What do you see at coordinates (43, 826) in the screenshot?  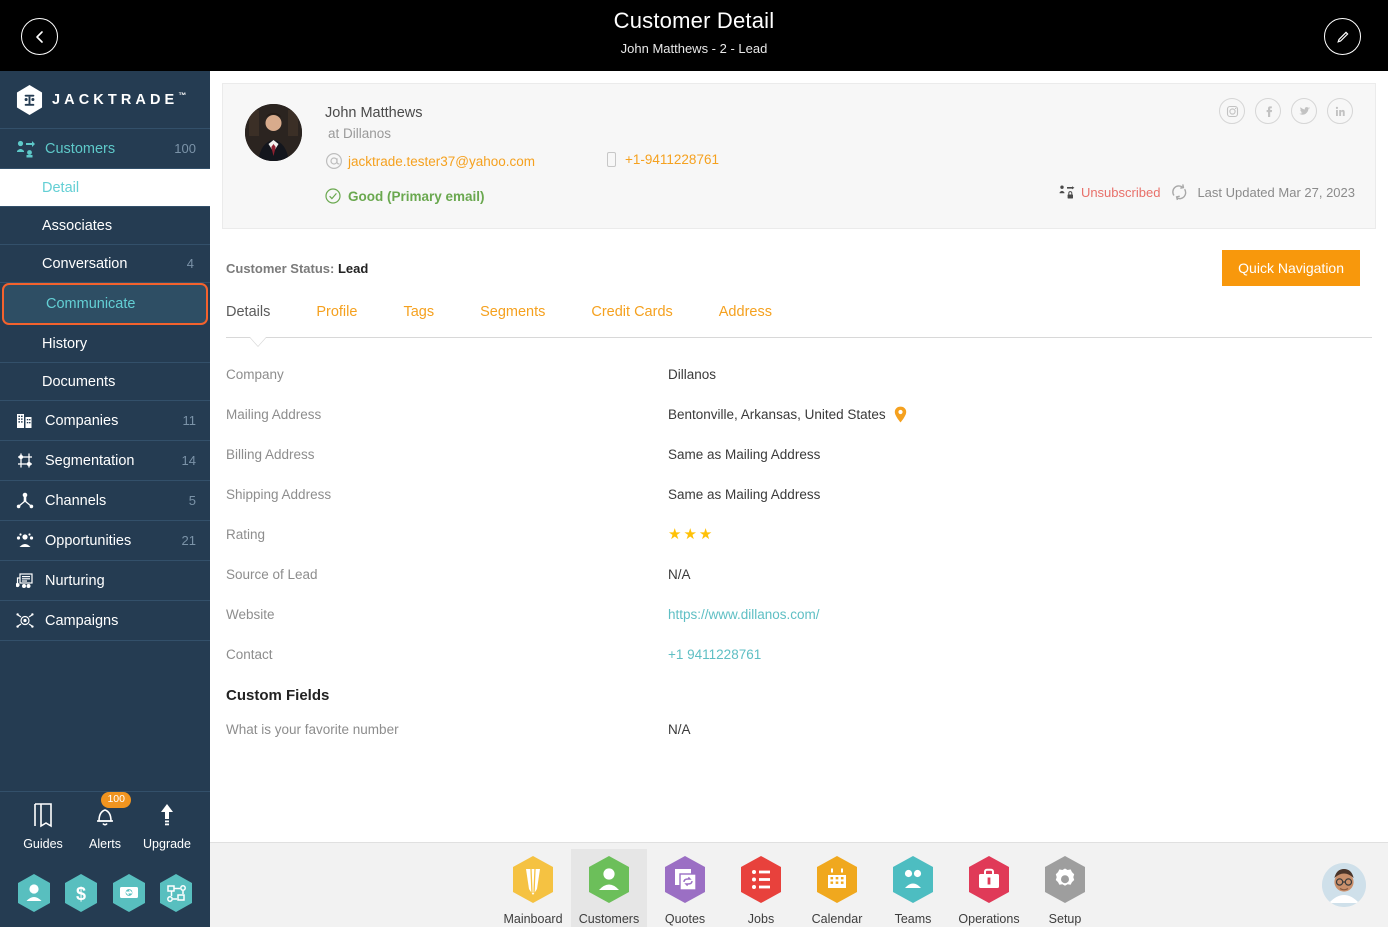 I see `guides-button: Guides` at bounding box center [43, 826].